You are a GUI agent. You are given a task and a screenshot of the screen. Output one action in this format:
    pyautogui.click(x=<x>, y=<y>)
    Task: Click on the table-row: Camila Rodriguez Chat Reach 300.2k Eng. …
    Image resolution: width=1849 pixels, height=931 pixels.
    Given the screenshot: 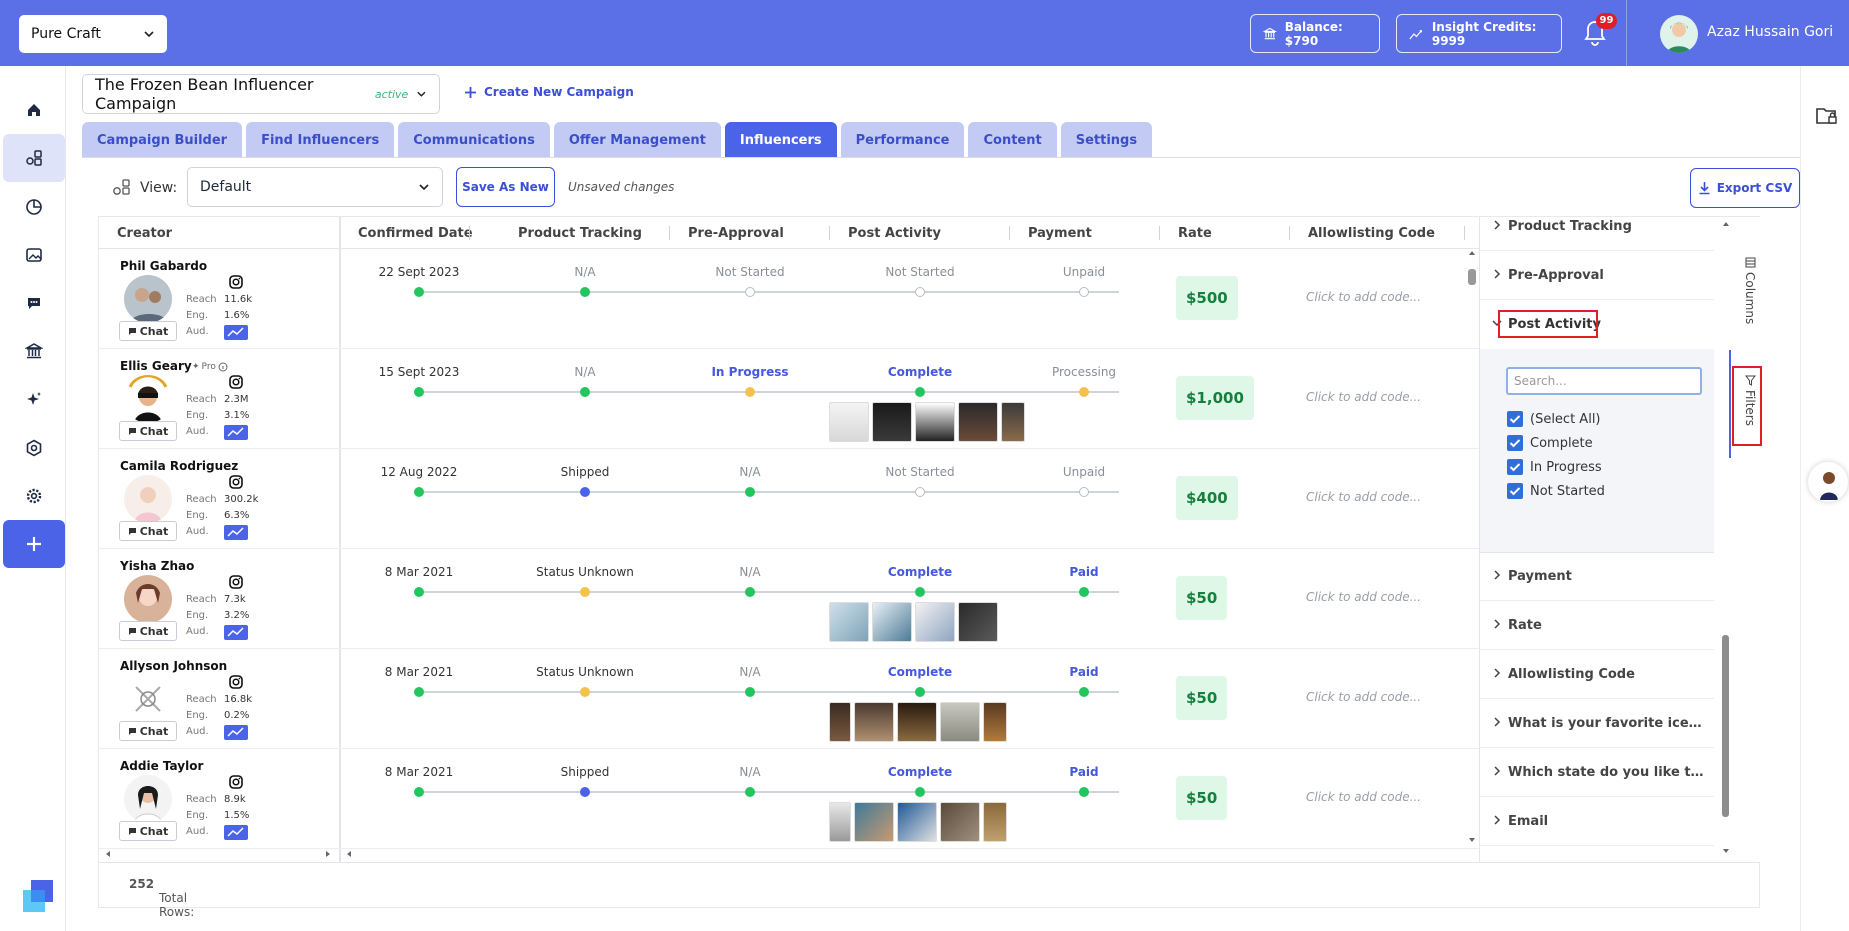 What is the action you would take?
    pyautogui.click(x=789, y=499)
    